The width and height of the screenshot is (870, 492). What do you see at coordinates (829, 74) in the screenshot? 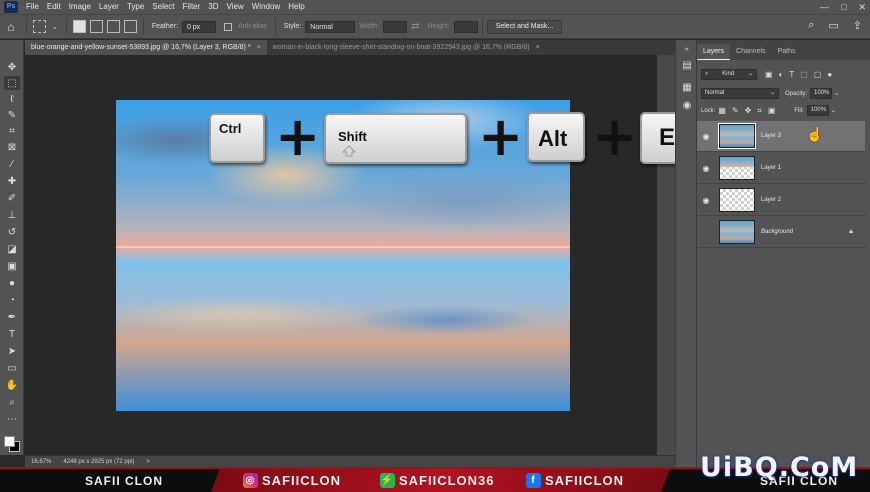
I see `filter-toggle-icon: ●` at bounding box center [829, 74].